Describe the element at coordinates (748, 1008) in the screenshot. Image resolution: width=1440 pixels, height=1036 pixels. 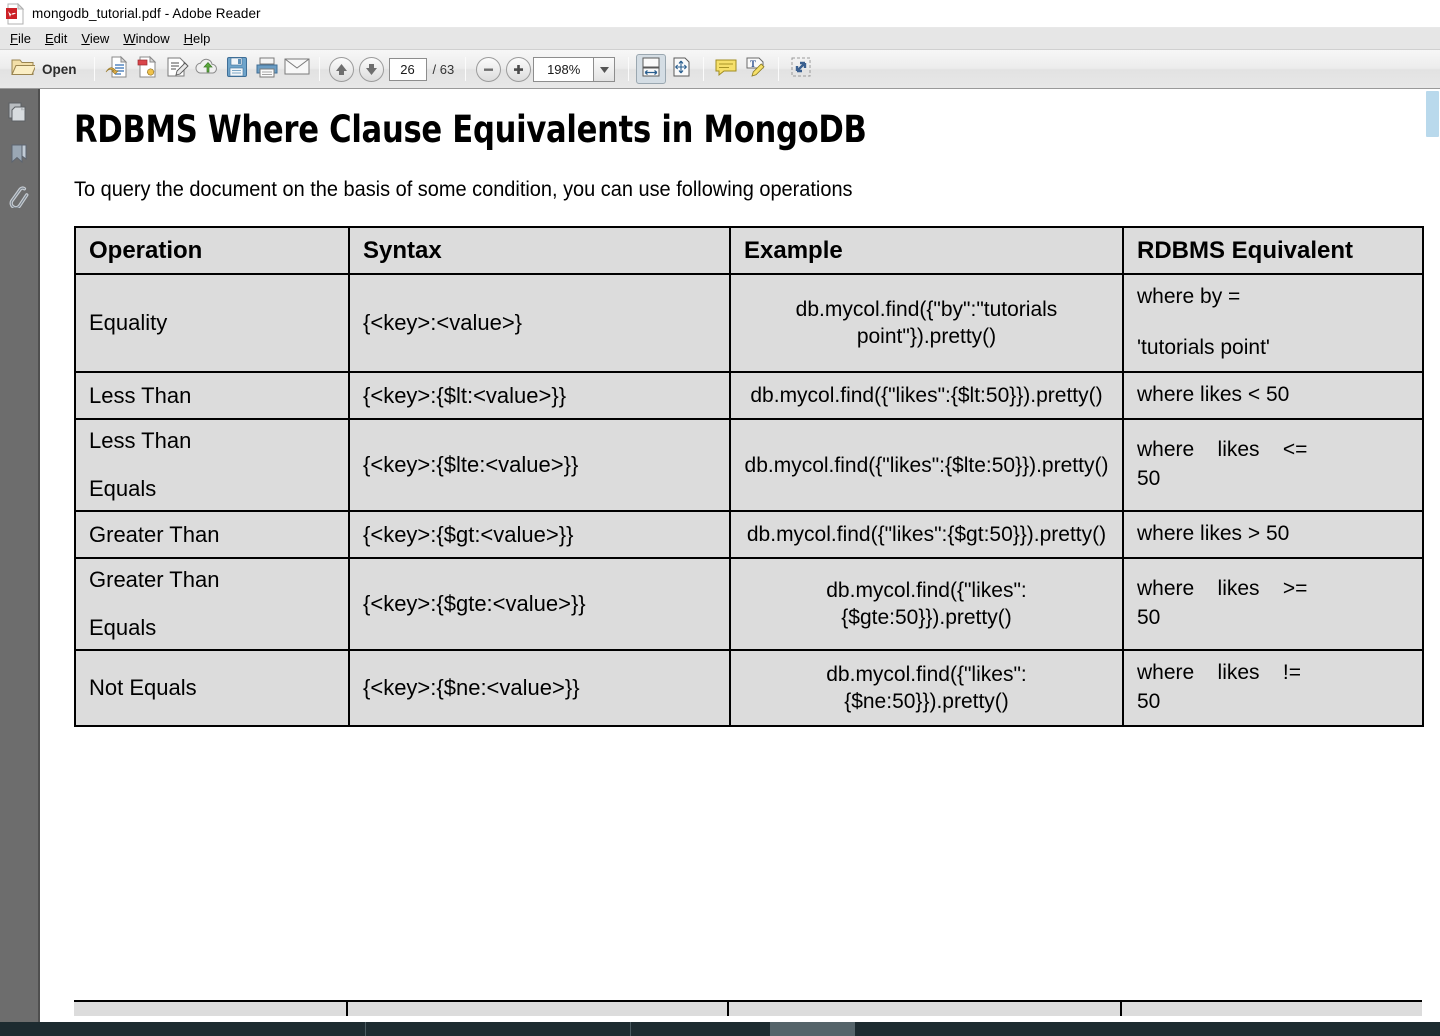
I see `next-table-partial` at that location.